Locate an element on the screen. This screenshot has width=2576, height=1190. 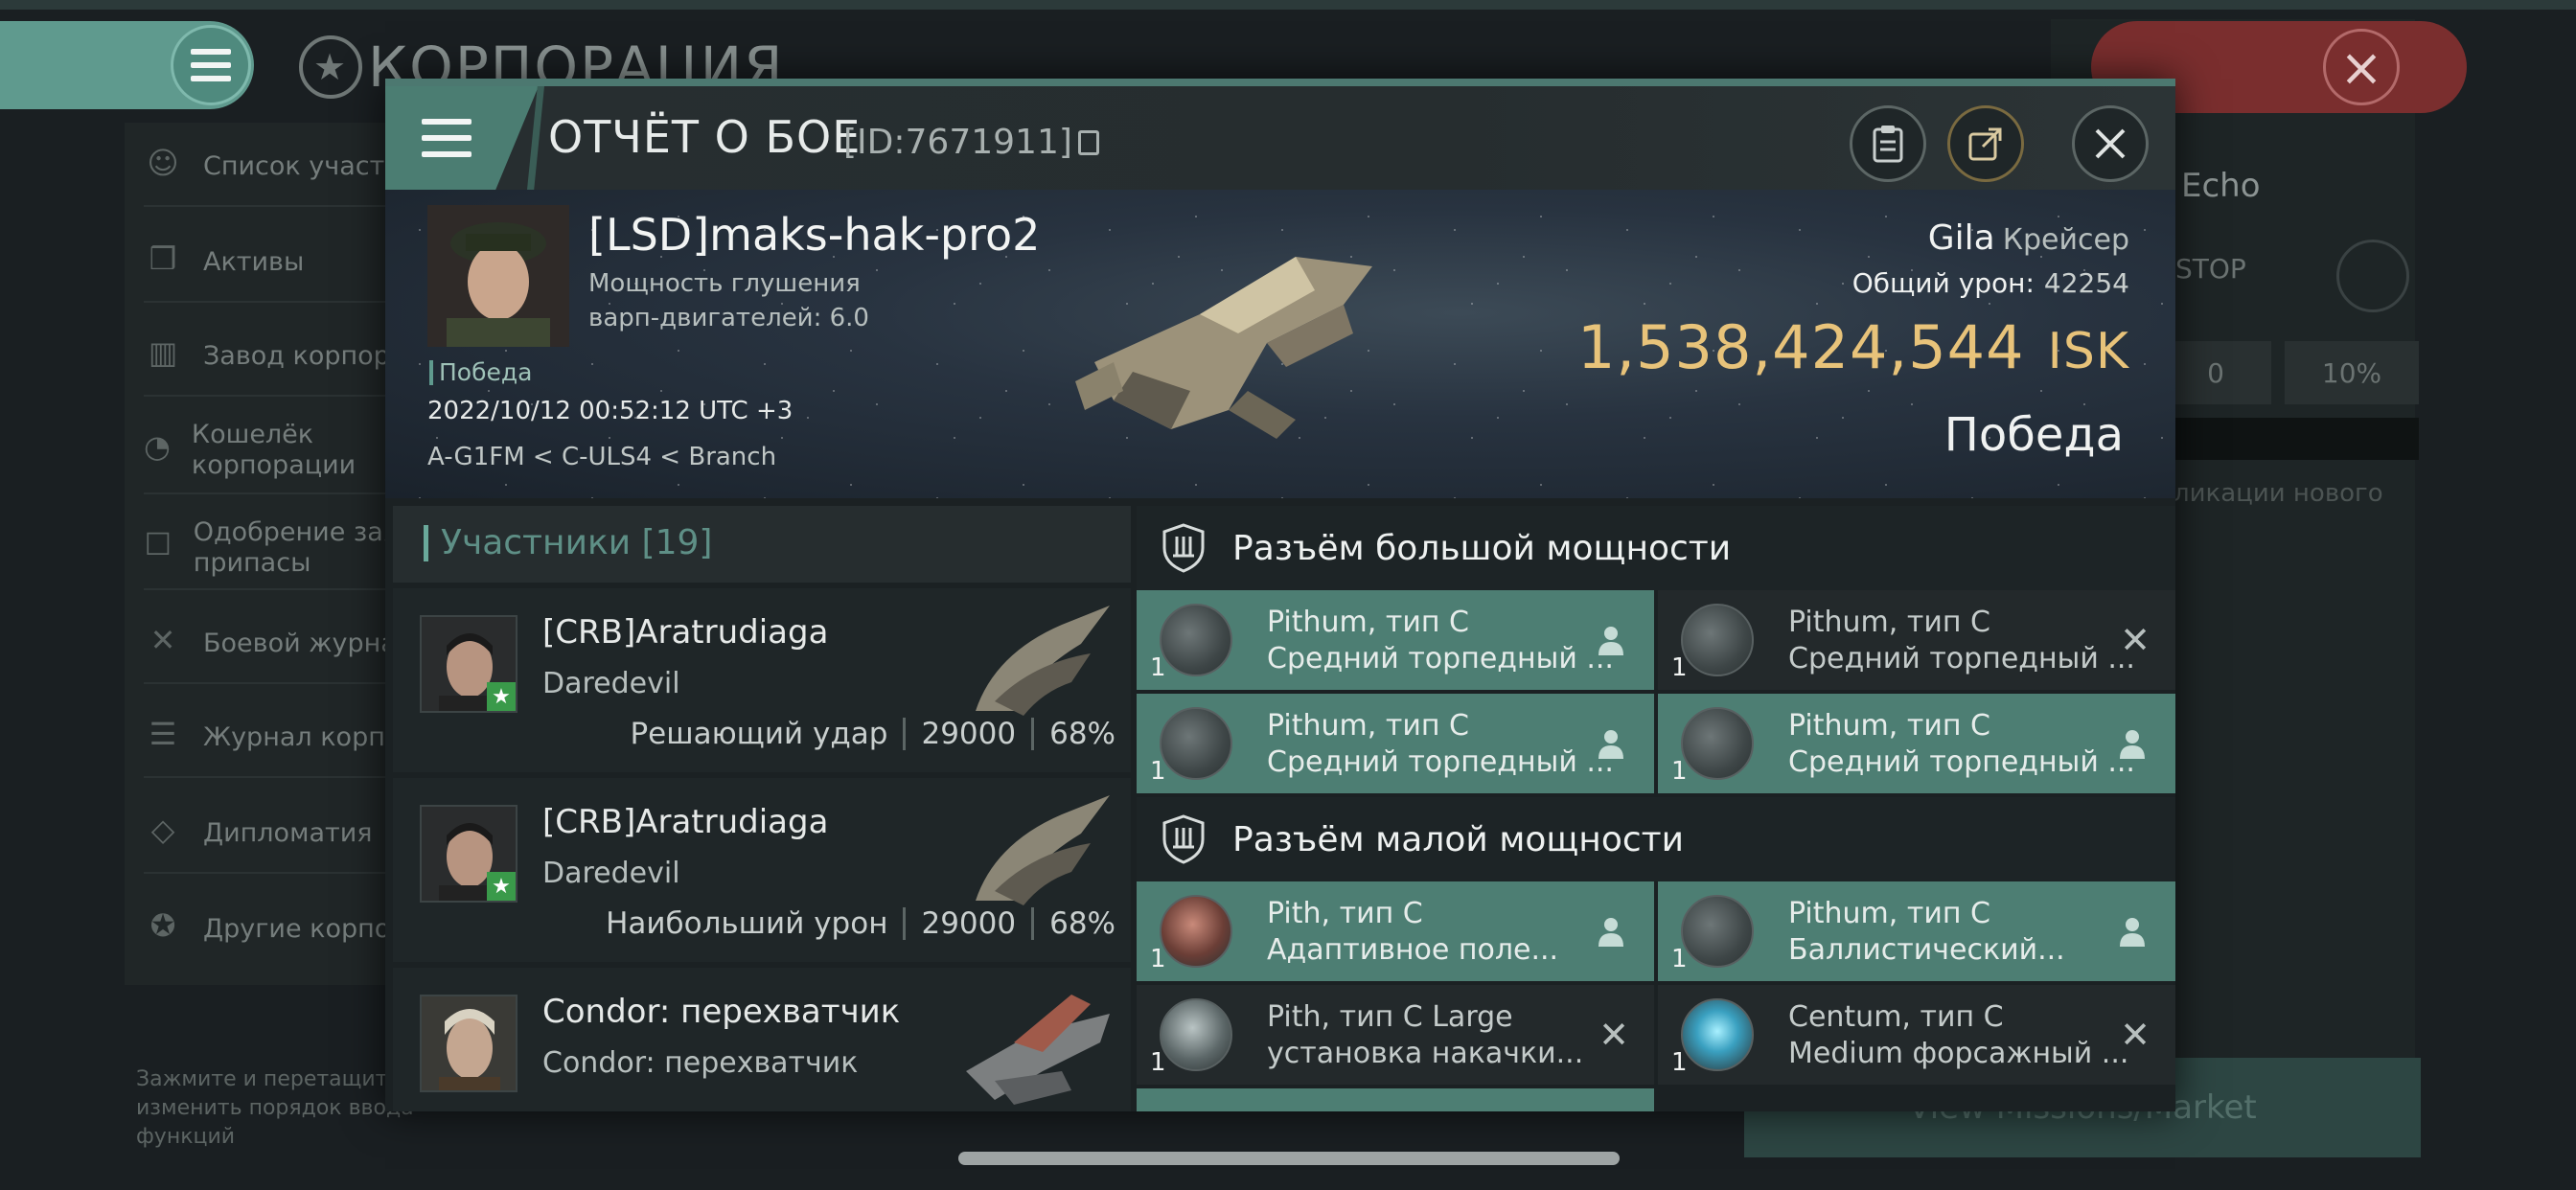
module-name: Pith, тип C Large is located at coordinates (1390, 1017).